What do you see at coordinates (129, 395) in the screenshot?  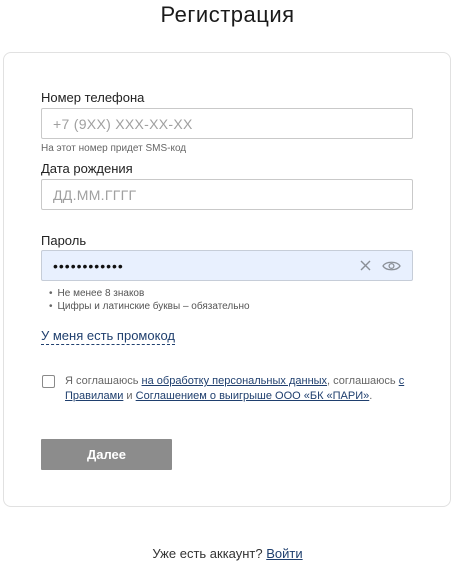 I see `consent-text-part: и` at bounding box center [129, 395].